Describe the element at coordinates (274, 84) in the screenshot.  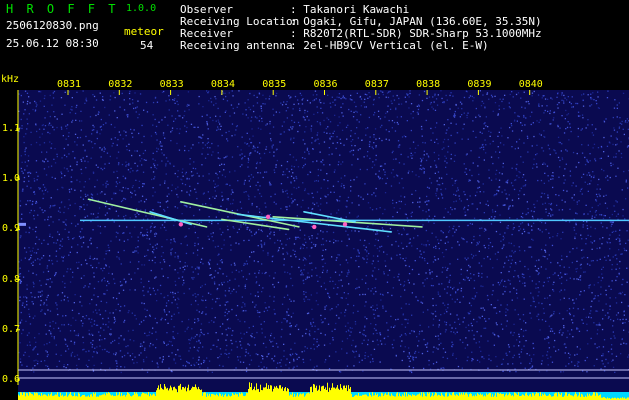
I see `x-tick-0835: 0835` at that location.